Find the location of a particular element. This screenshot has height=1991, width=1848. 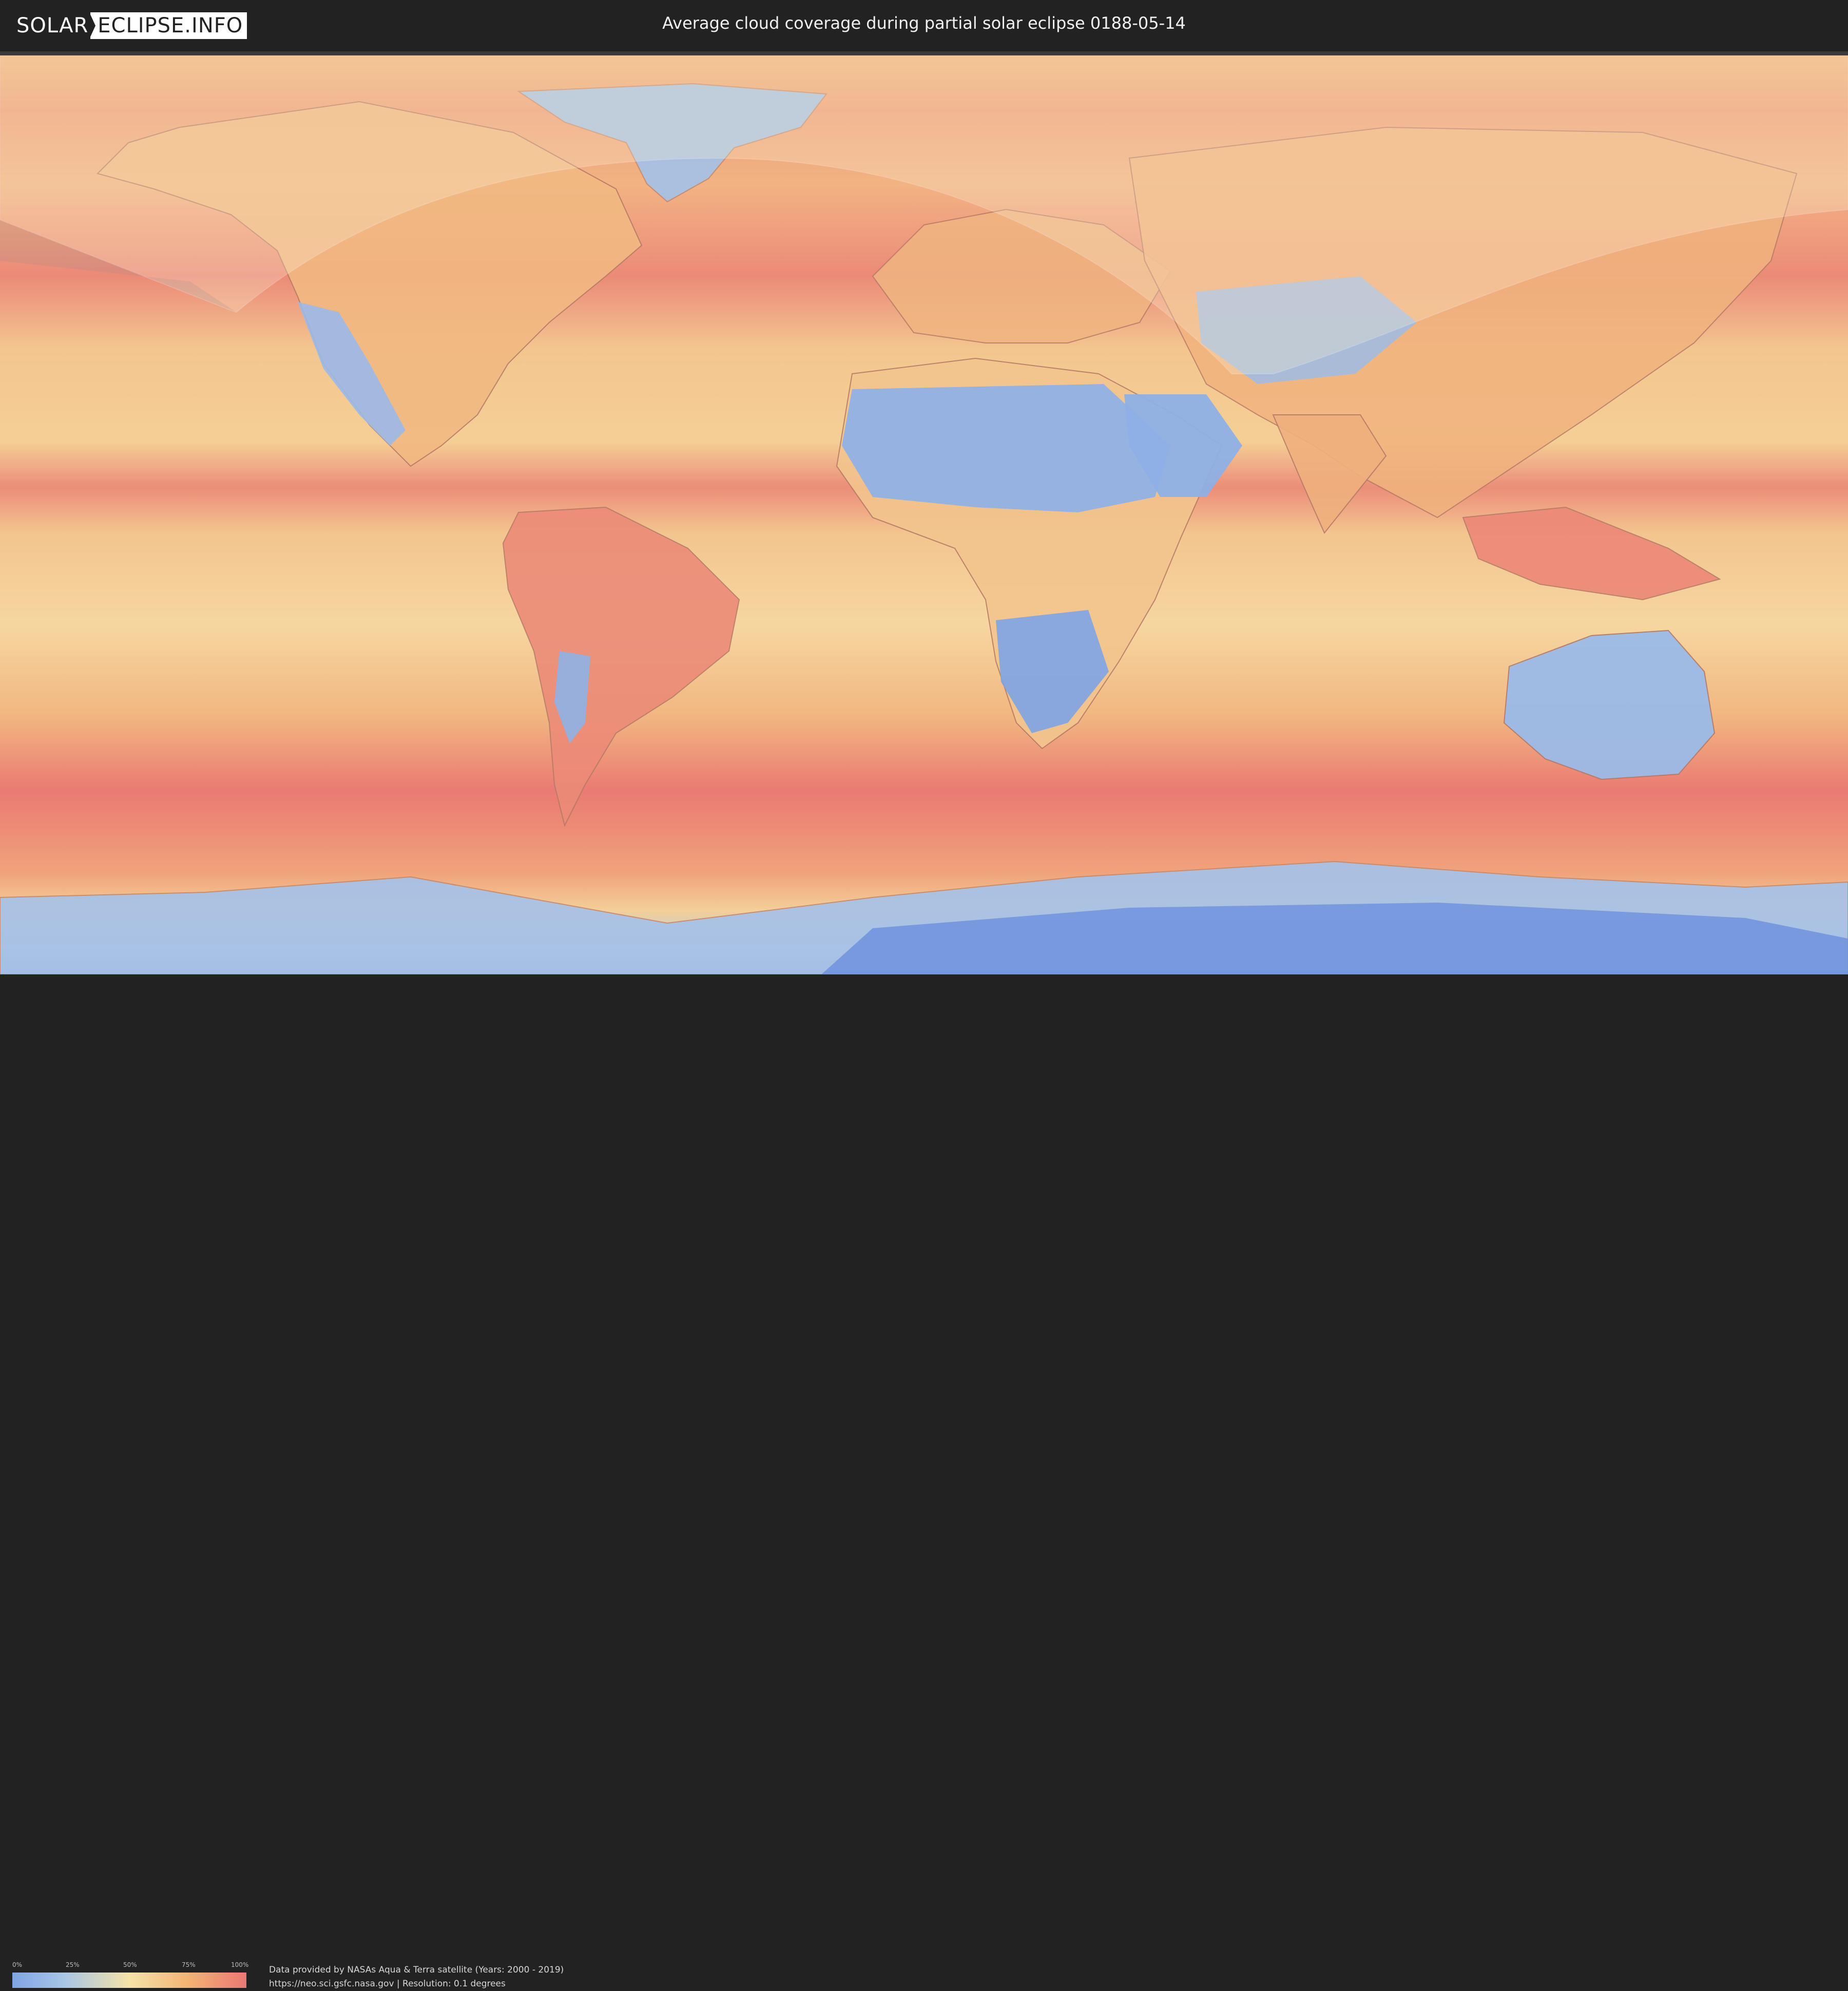

legend-labels: 0% 25% 50% 75% 100% is located at coordinates (130, 1965).